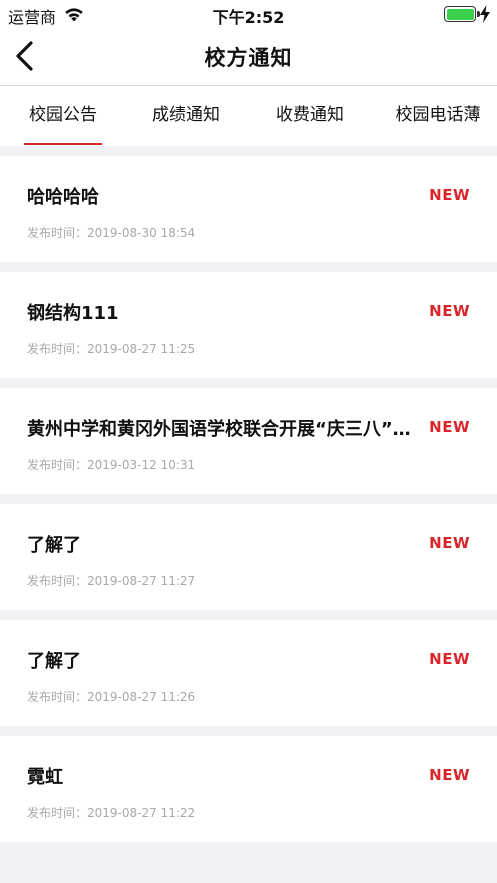  Describe the element at coordinates (45, 777) in the screenshot. I see `notice-title: 霓虹` at that location.